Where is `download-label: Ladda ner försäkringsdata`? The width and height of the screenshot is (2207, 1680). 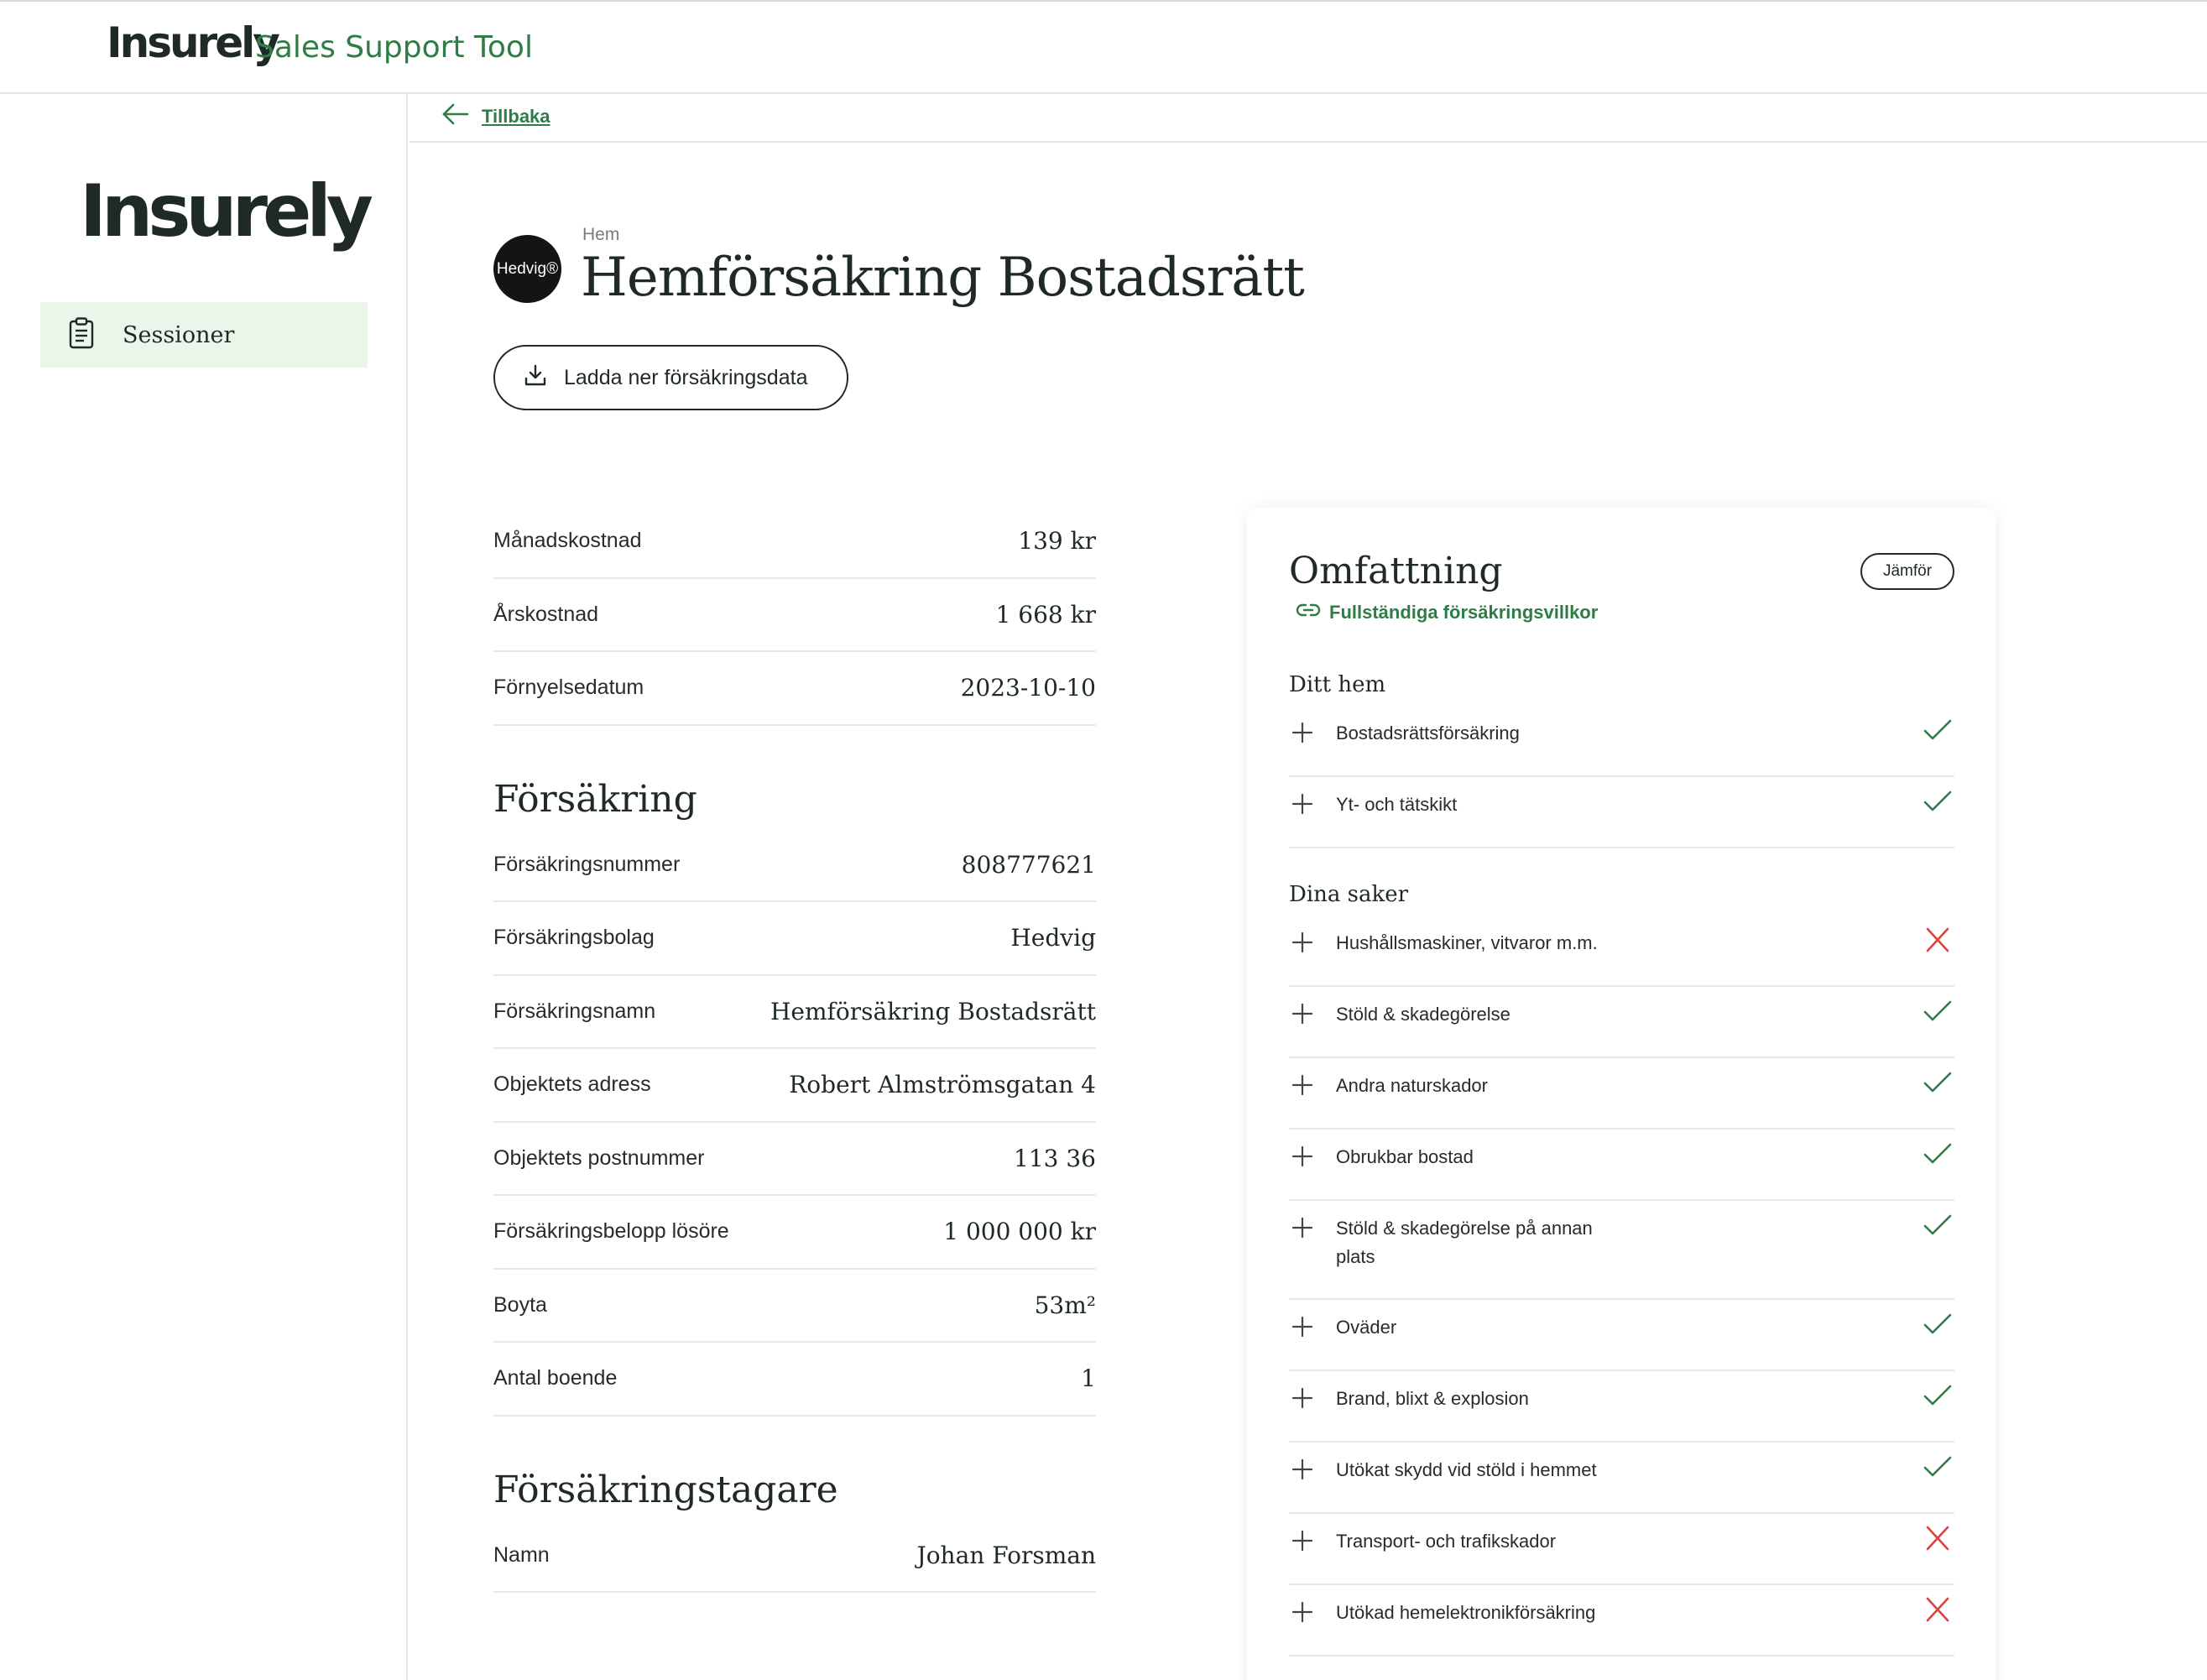
download-label: Ladda ner försäkringsdata is located at coordinates (686, 377).